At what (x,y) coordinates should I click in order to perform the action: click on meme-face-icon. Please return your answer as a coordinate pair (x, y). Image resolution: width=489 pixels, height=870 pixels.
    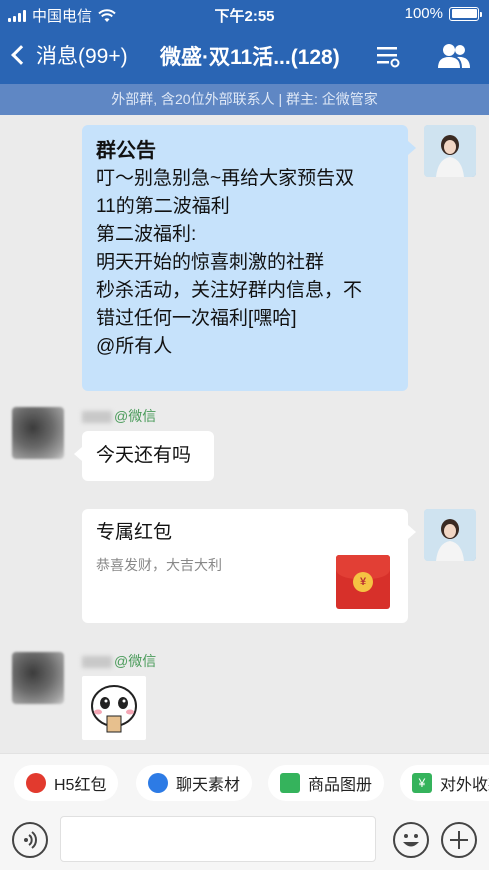
    Looking at the image, I should click on (114, 709).